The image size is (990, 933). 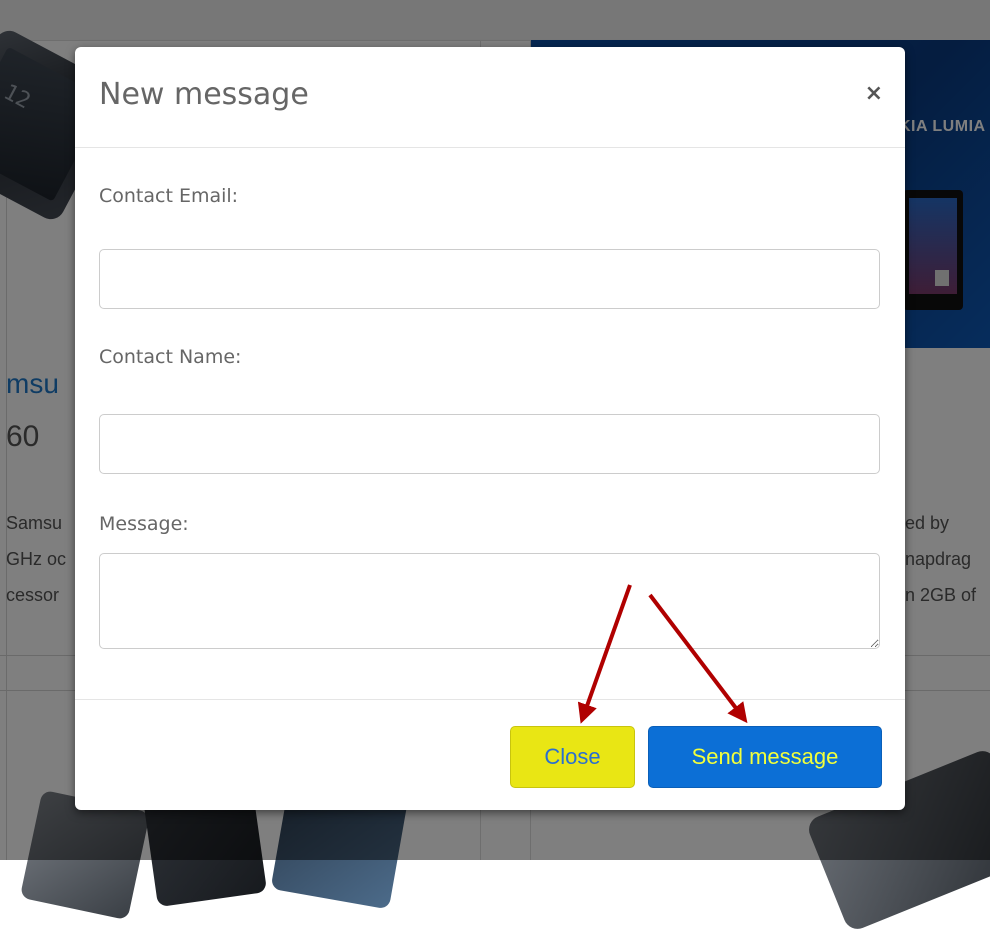 I want to click on close-button: Close, so click(x=572, y=757).